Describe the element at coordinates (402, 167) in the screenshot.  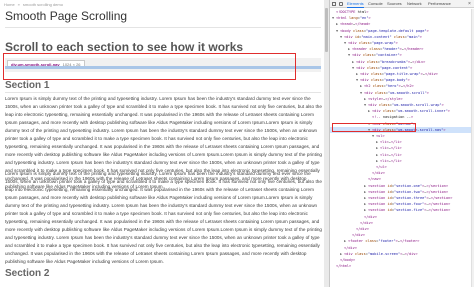
I see `dom-node: </ul>` at that location.